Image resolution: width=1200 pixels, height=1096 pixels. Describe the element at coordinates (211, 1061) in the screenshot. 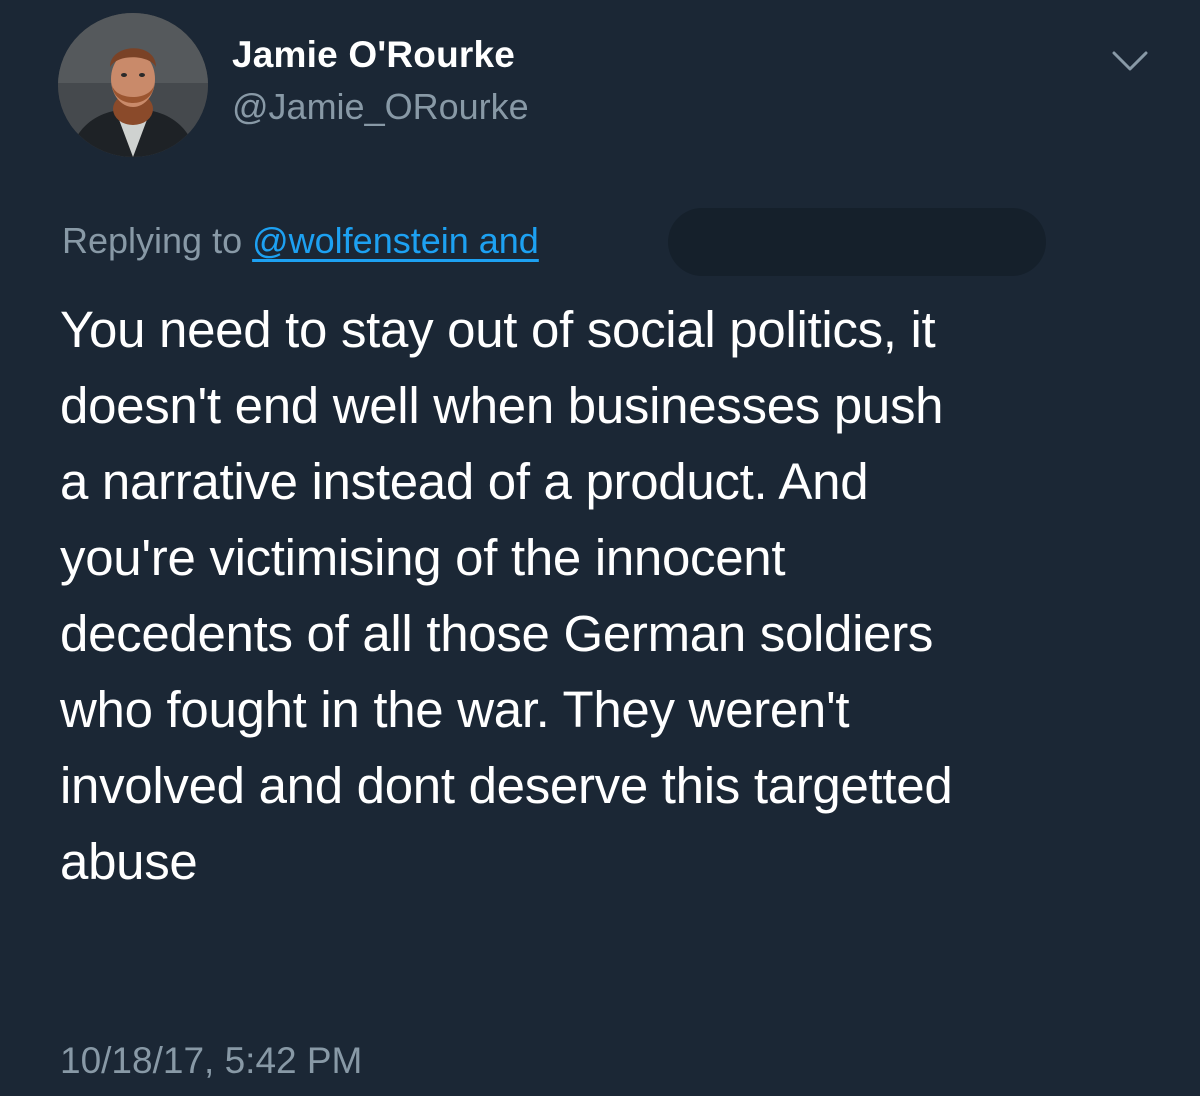

I see `tweet-timestamp: 10/18/17, 5:42 PM` at that location.